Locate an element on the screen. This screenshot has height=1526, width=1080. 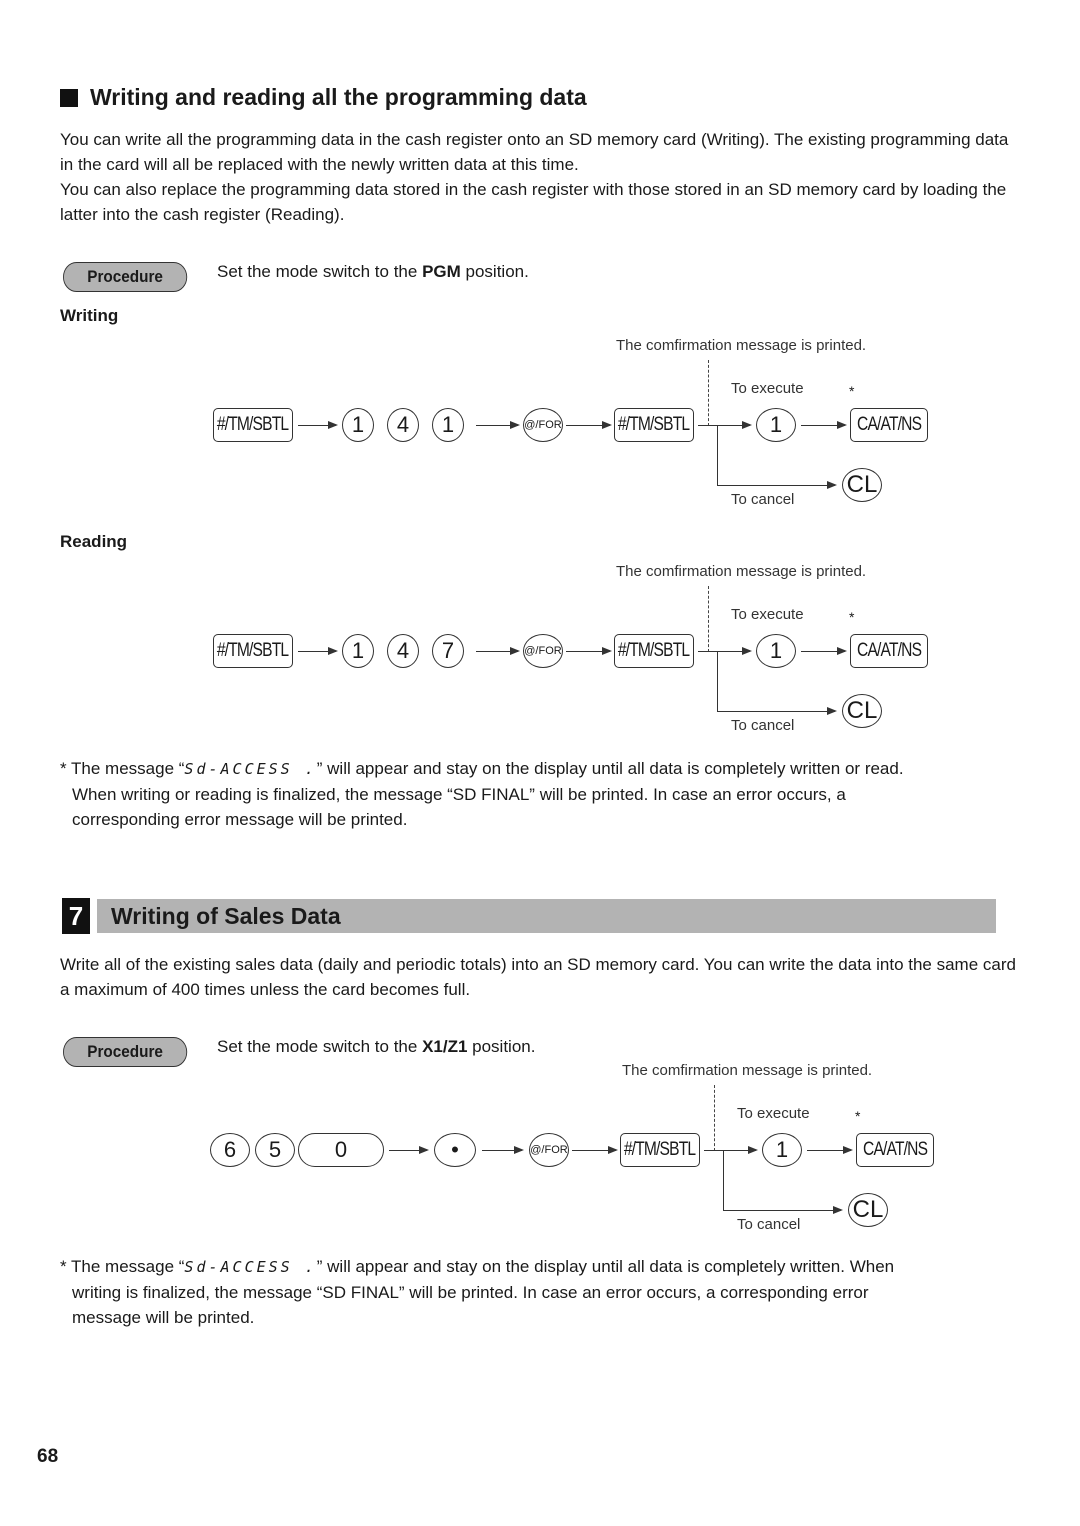
key-0: 0 is located at coordinates (341, 1150).